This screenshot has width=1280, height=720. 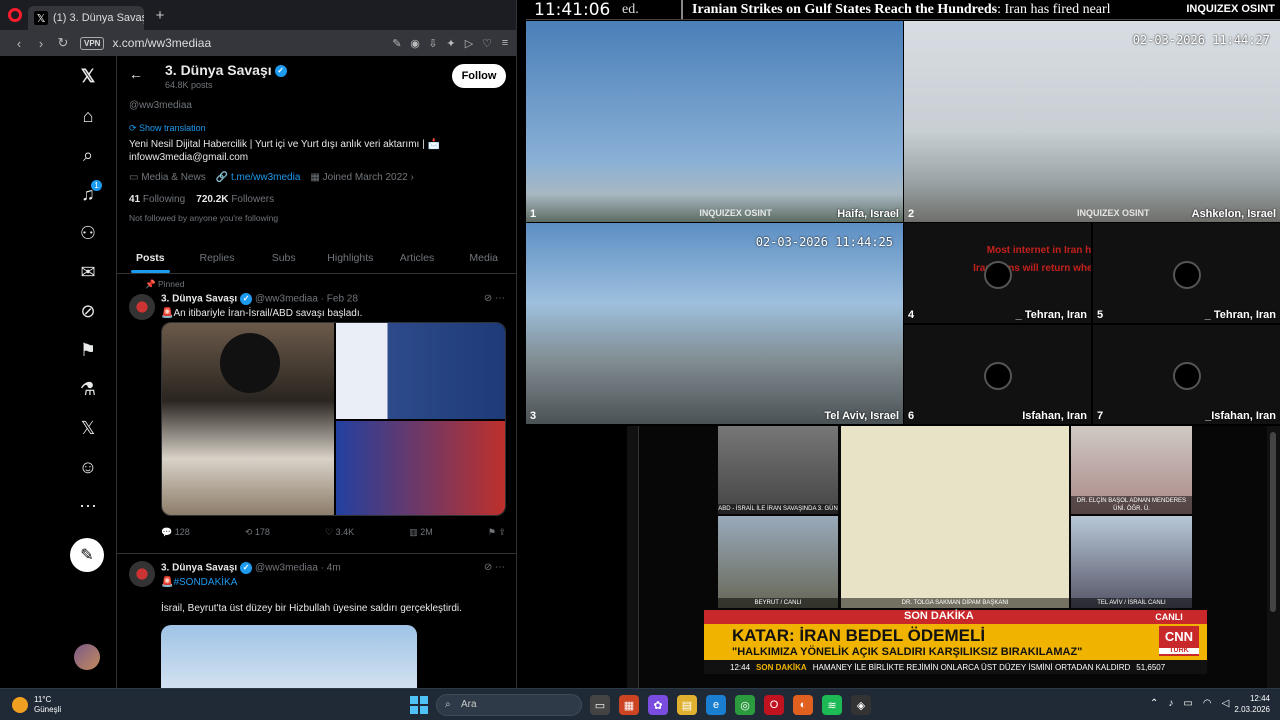 What do you see at coordinates (832, 705) in the screenshot?
I see `spotify-icon: ≋` at bounding box center [832, 705].